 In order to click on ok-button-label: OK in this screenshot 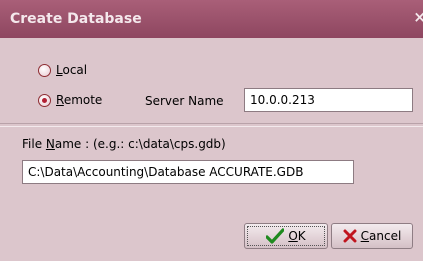, I will do `click(297, 236)`.